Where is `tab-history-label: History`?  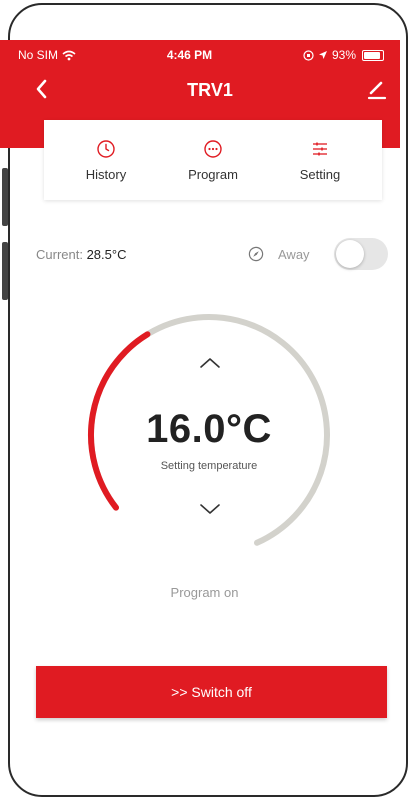
tab-history-label: History is located at coordinates (106, 174).